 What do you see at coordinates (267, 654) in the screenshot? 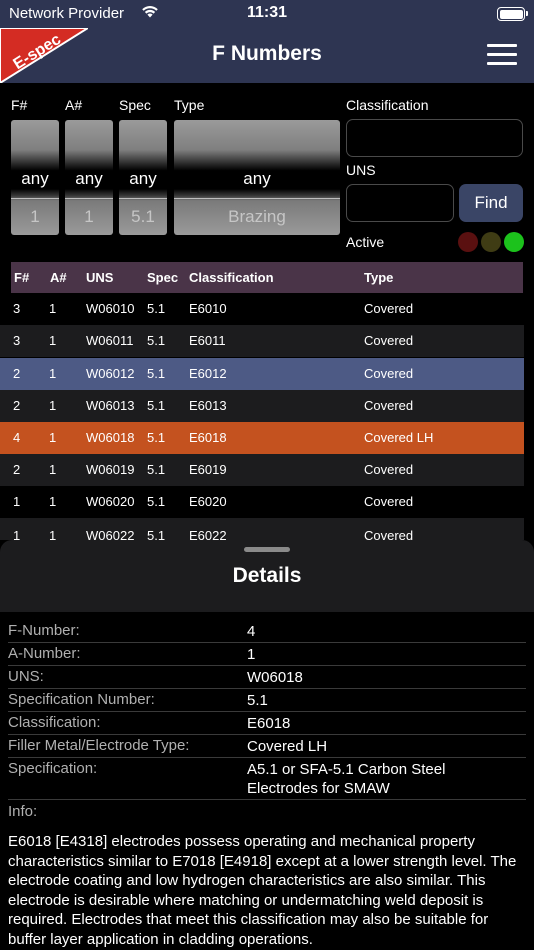
I see `detail-row-a-number: A-Number: 1` at bounding box center [267, 654].